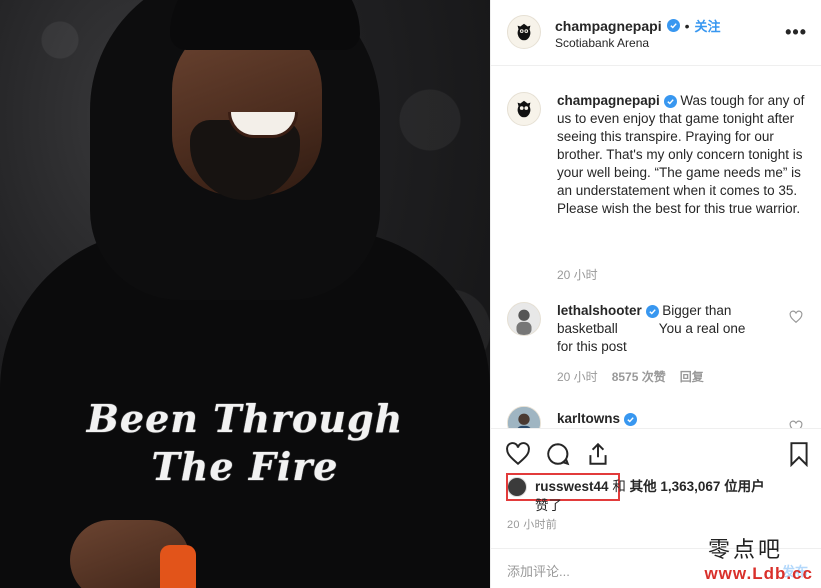 Image resolution: width=821 pixels, height=588 pixels. What do you see at coordinates (795, 570) in the screenshot?
I see `publish-button: 发布` at bounding box center [795, 570].